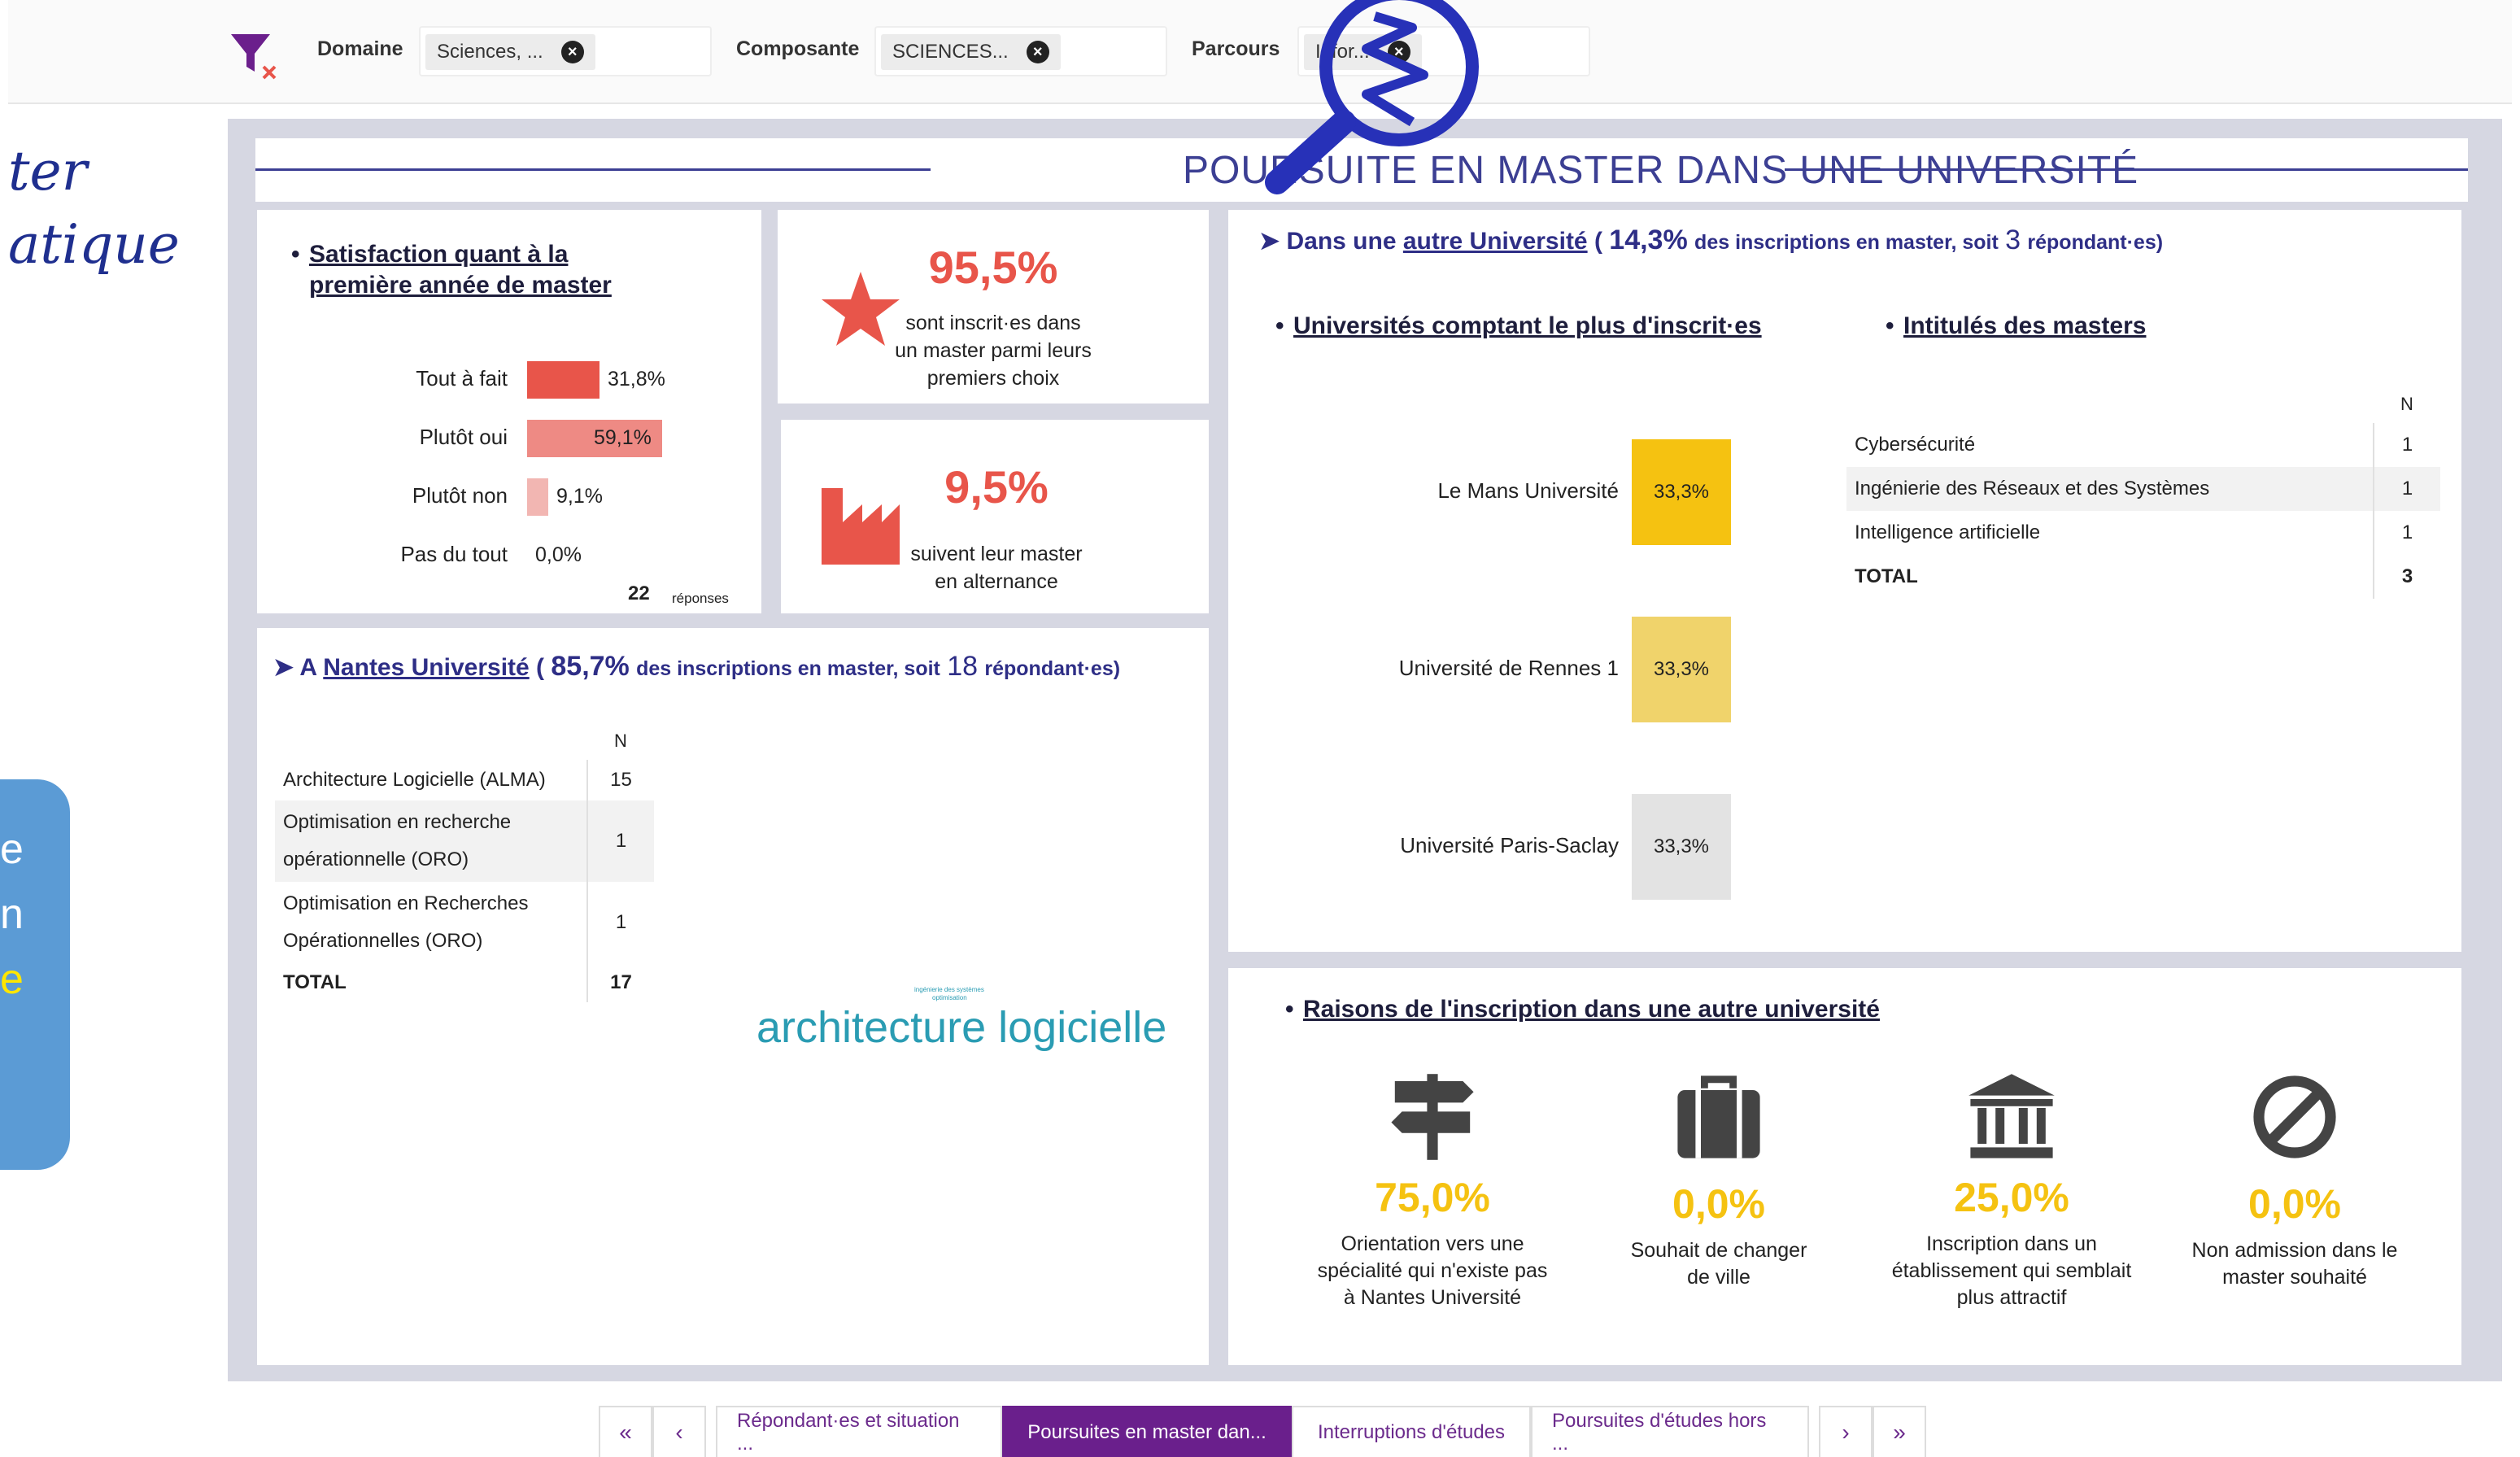 This screenshot has height=1457, width=2520. What do you see at coordinates (12, 979) in the screenshot?
I see `callout-line-3: e` at bounding box center [12, 979].